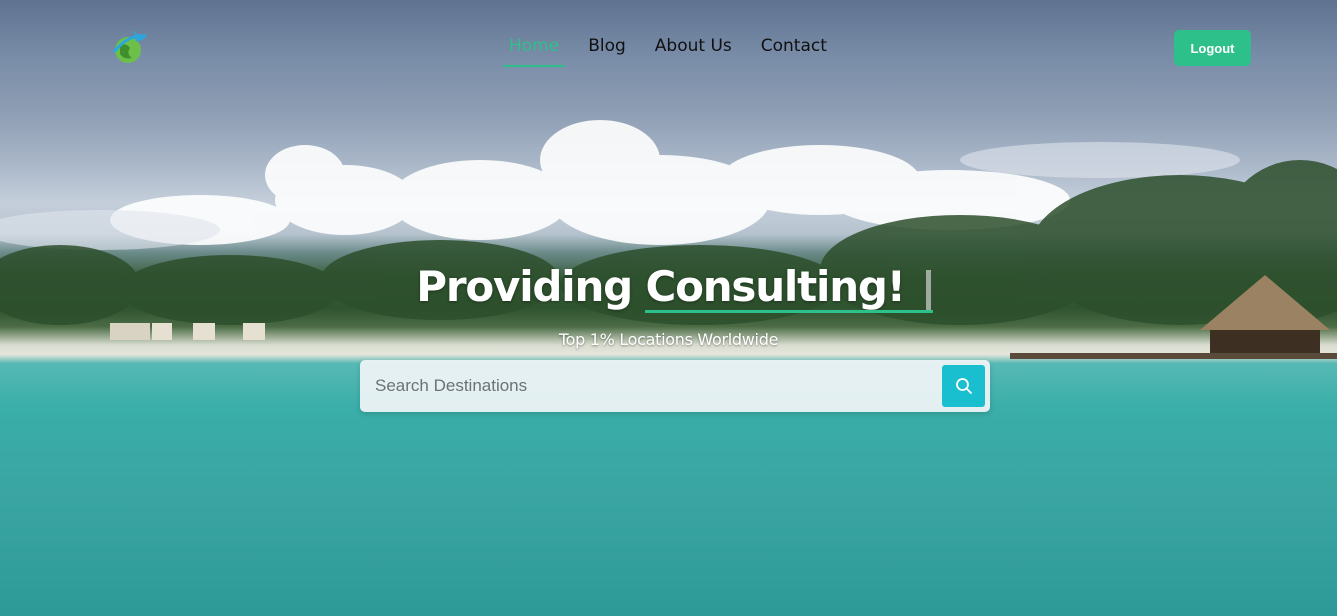 Image resolution: width=1337 pixels, height=616 pixels. What do you see at coordinates (794, 51) in the screenshot?
I see `nav-contact: Contact` at bounding box center [794, 51].